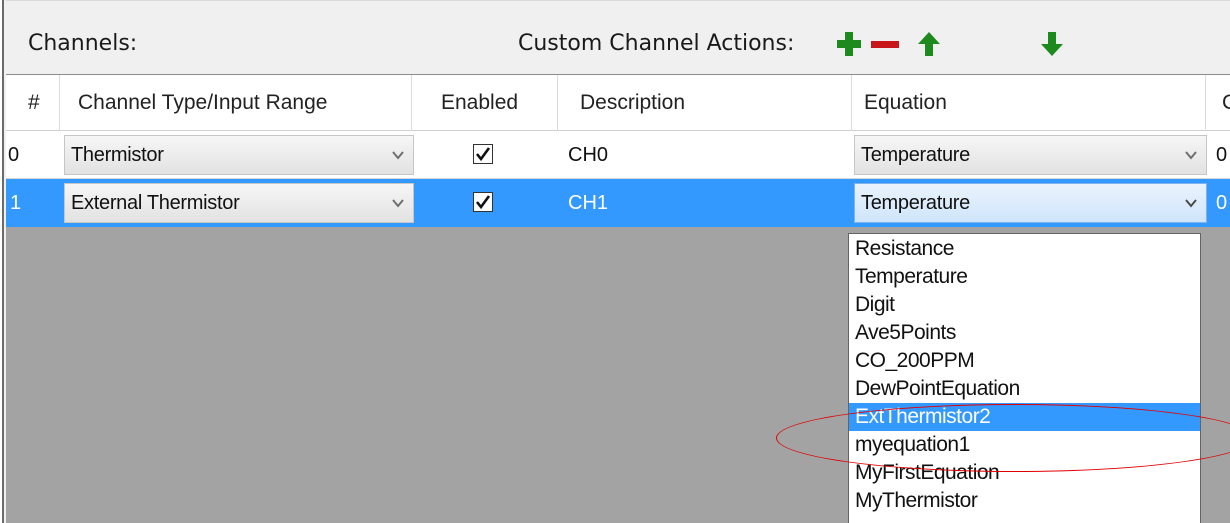 The height and width of the screenshot is (523, 1230). I want to click on channels-toolbar: Channels: Custom Channel Actions:, so click(618, 37).